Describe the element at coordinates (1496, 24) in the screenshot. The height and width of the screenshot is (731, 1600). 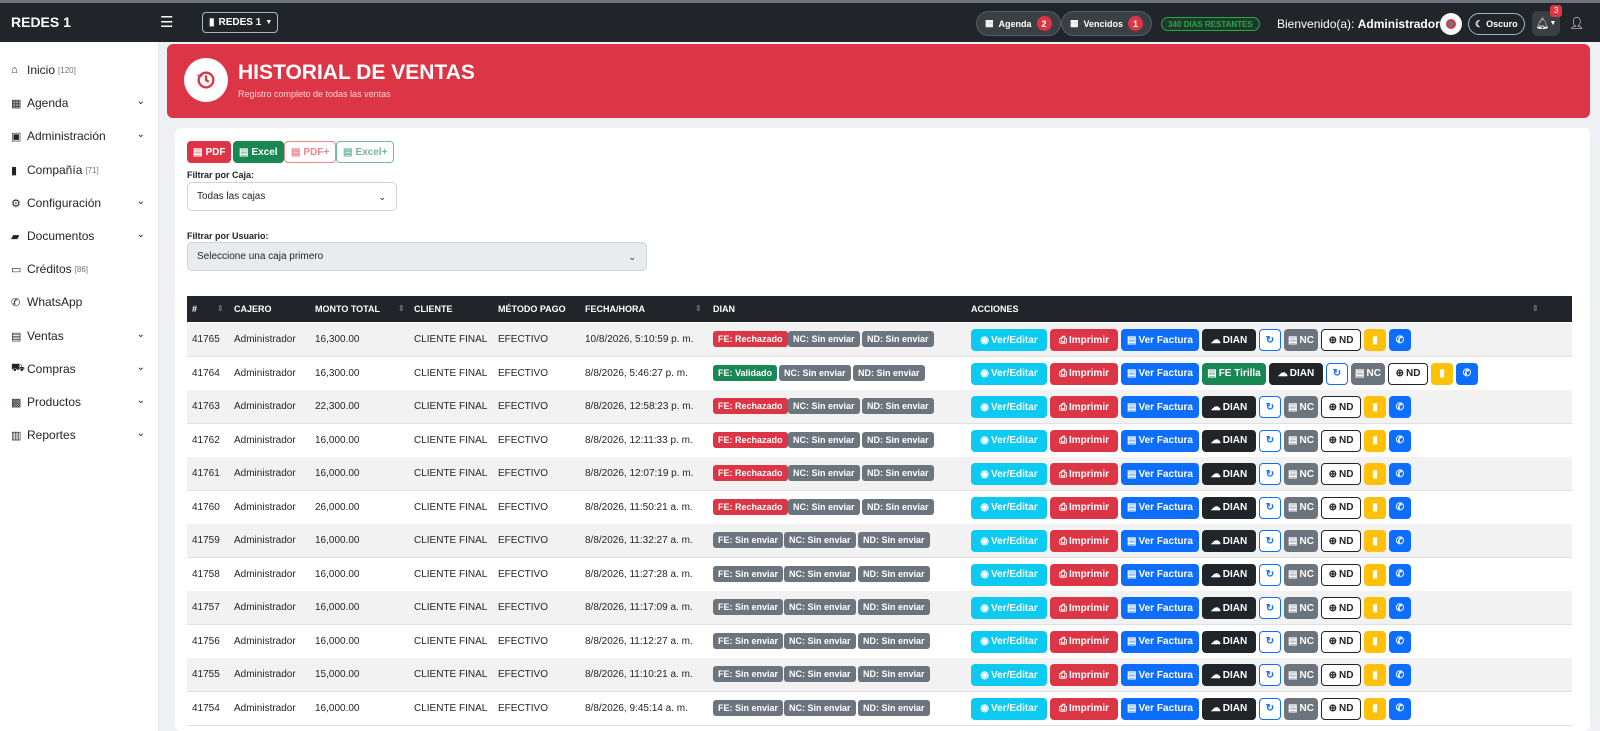
I see `dark-mode-button: ☾ Oscuro` at that location.